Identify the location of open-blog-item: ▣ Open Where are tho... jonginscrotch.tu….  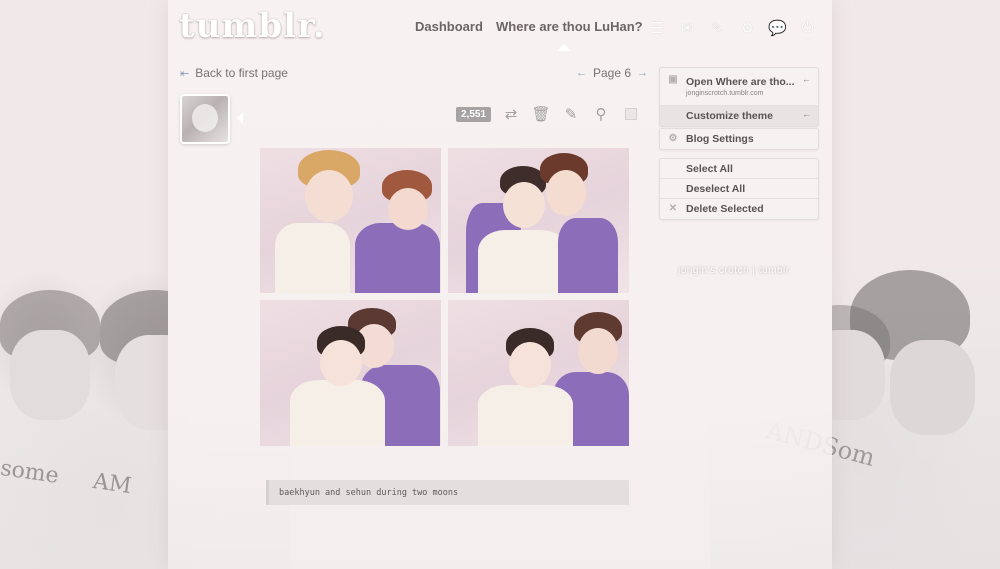
(739, 87).